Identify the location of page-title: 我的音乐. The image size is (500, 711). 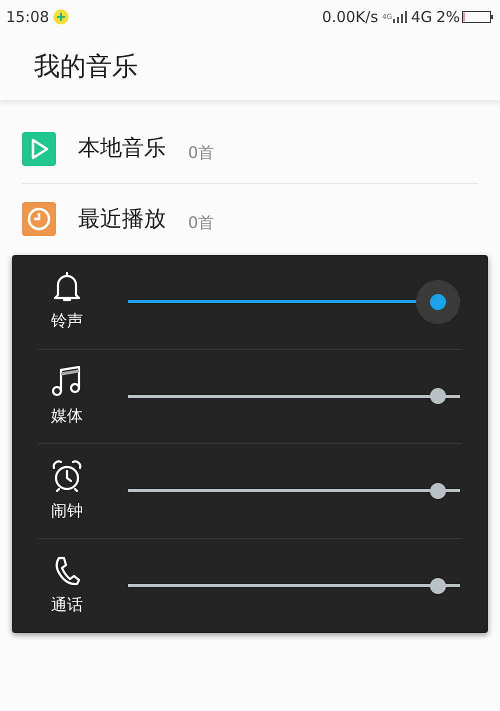
(86, 67).